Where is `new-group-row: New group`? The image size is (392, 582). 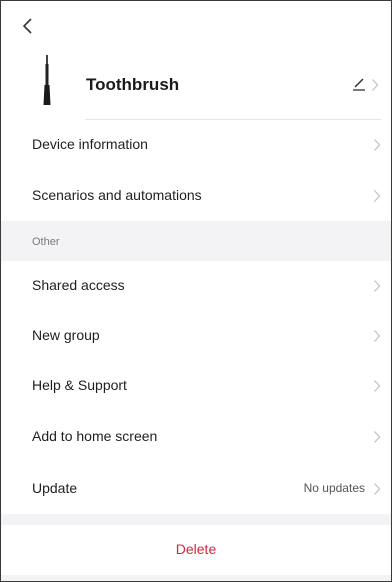 new-group-row: New group is located at coordinates (196, 336).